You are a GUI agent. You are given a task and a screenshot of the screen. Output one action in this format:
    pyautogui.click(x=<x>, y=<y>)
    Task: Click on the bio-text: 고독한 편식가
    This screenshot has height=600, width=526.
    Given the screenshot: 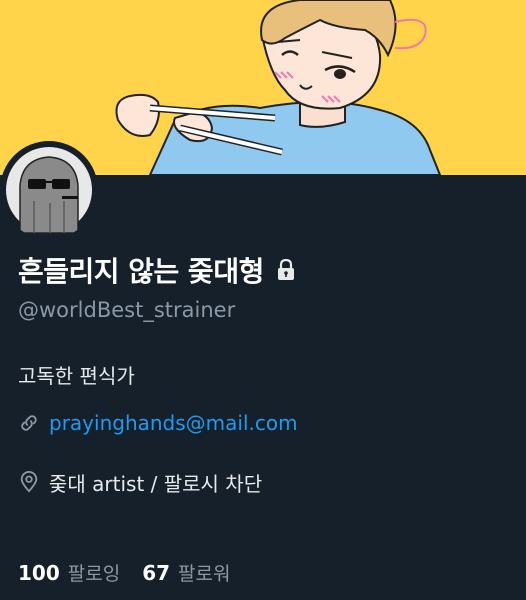 What is the action you would take?
    pyautogui.click(x=76, y=376)
    